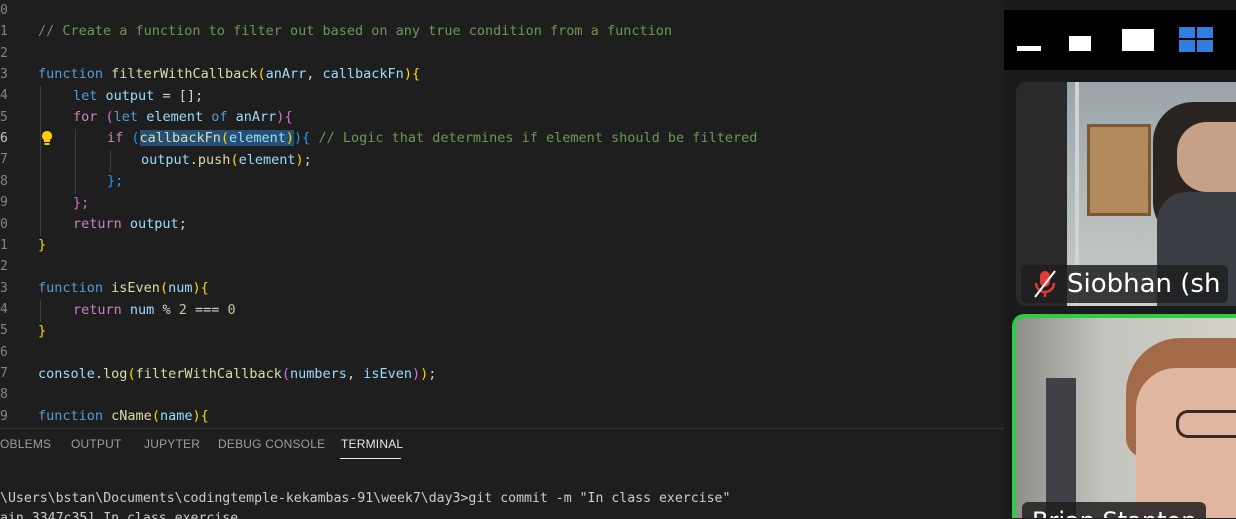 The image size is (1236, 519). Describe the element at coordinates (1144, 284) in the screenshot. I see `participant-name: Siobhan (sh` at that location.